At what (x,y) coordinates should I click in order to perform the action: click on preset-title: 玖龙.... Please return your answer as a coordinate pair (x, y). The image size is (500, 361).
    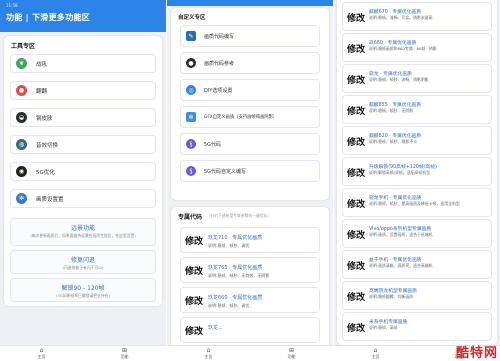
    Looking at the image, I should click on (215, 328).